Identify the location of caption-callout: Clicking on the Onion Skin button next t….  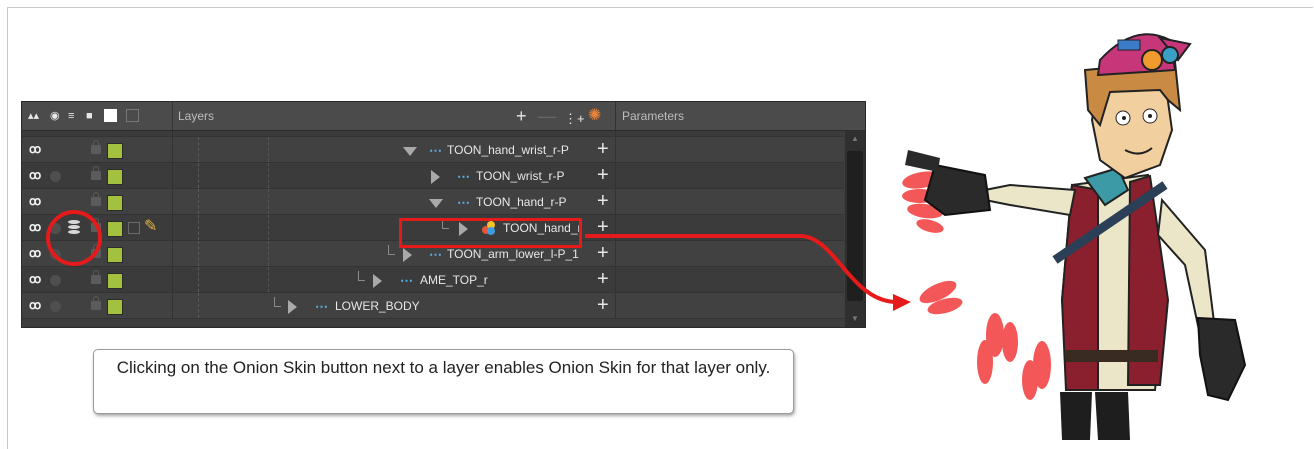
(443, 381).